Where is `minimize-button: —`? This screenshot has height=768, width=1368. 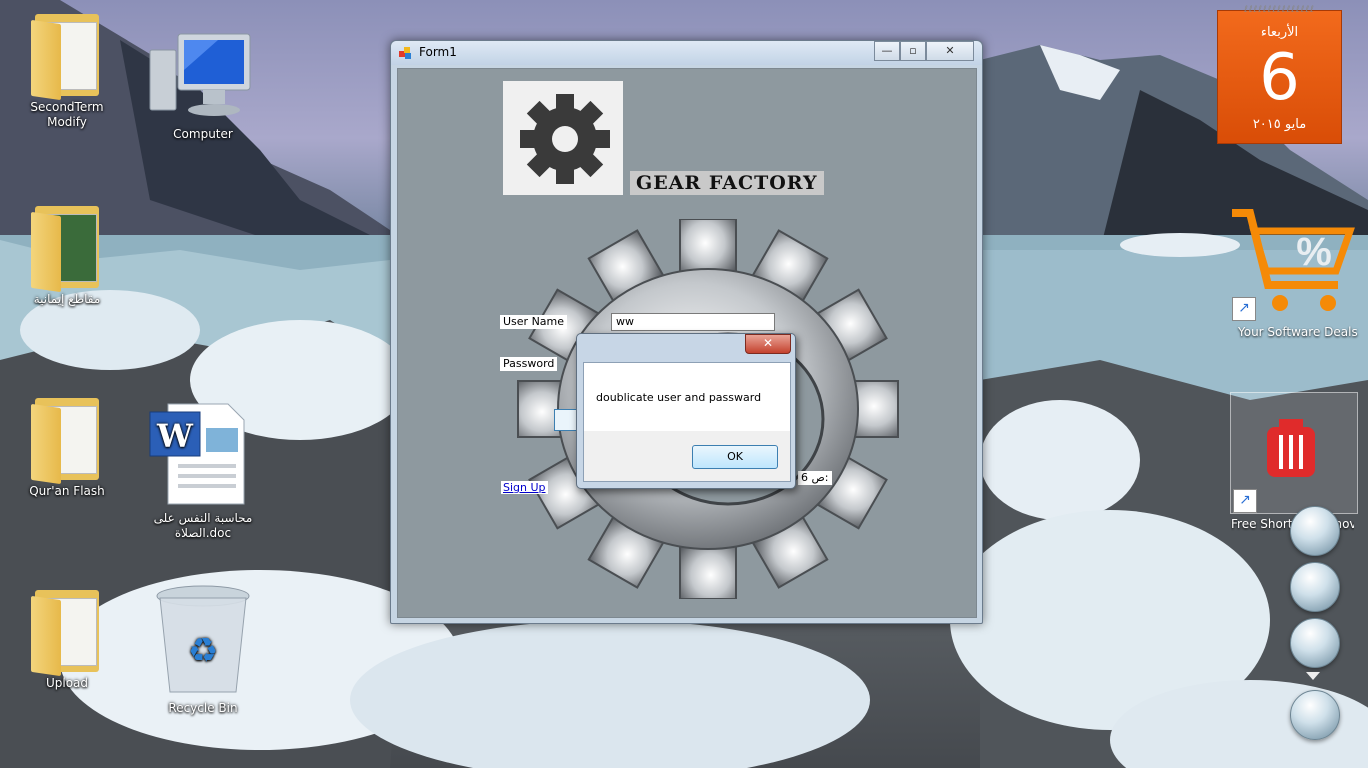
minimize-button: — is located at coordinates (887, 51).